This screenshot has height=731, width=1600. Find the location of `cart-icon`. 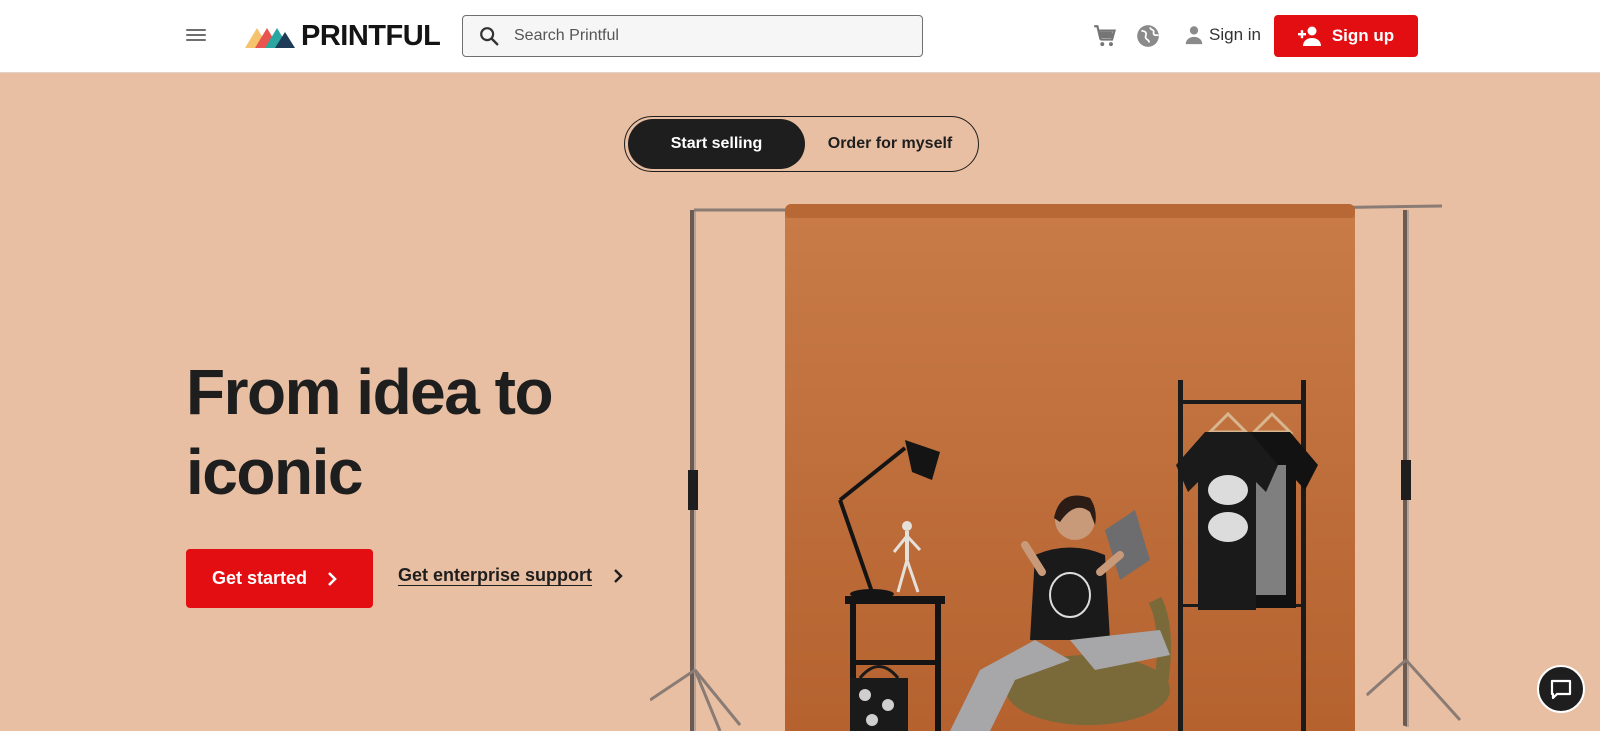

cart-icon is located at coordinates (1105, 36).